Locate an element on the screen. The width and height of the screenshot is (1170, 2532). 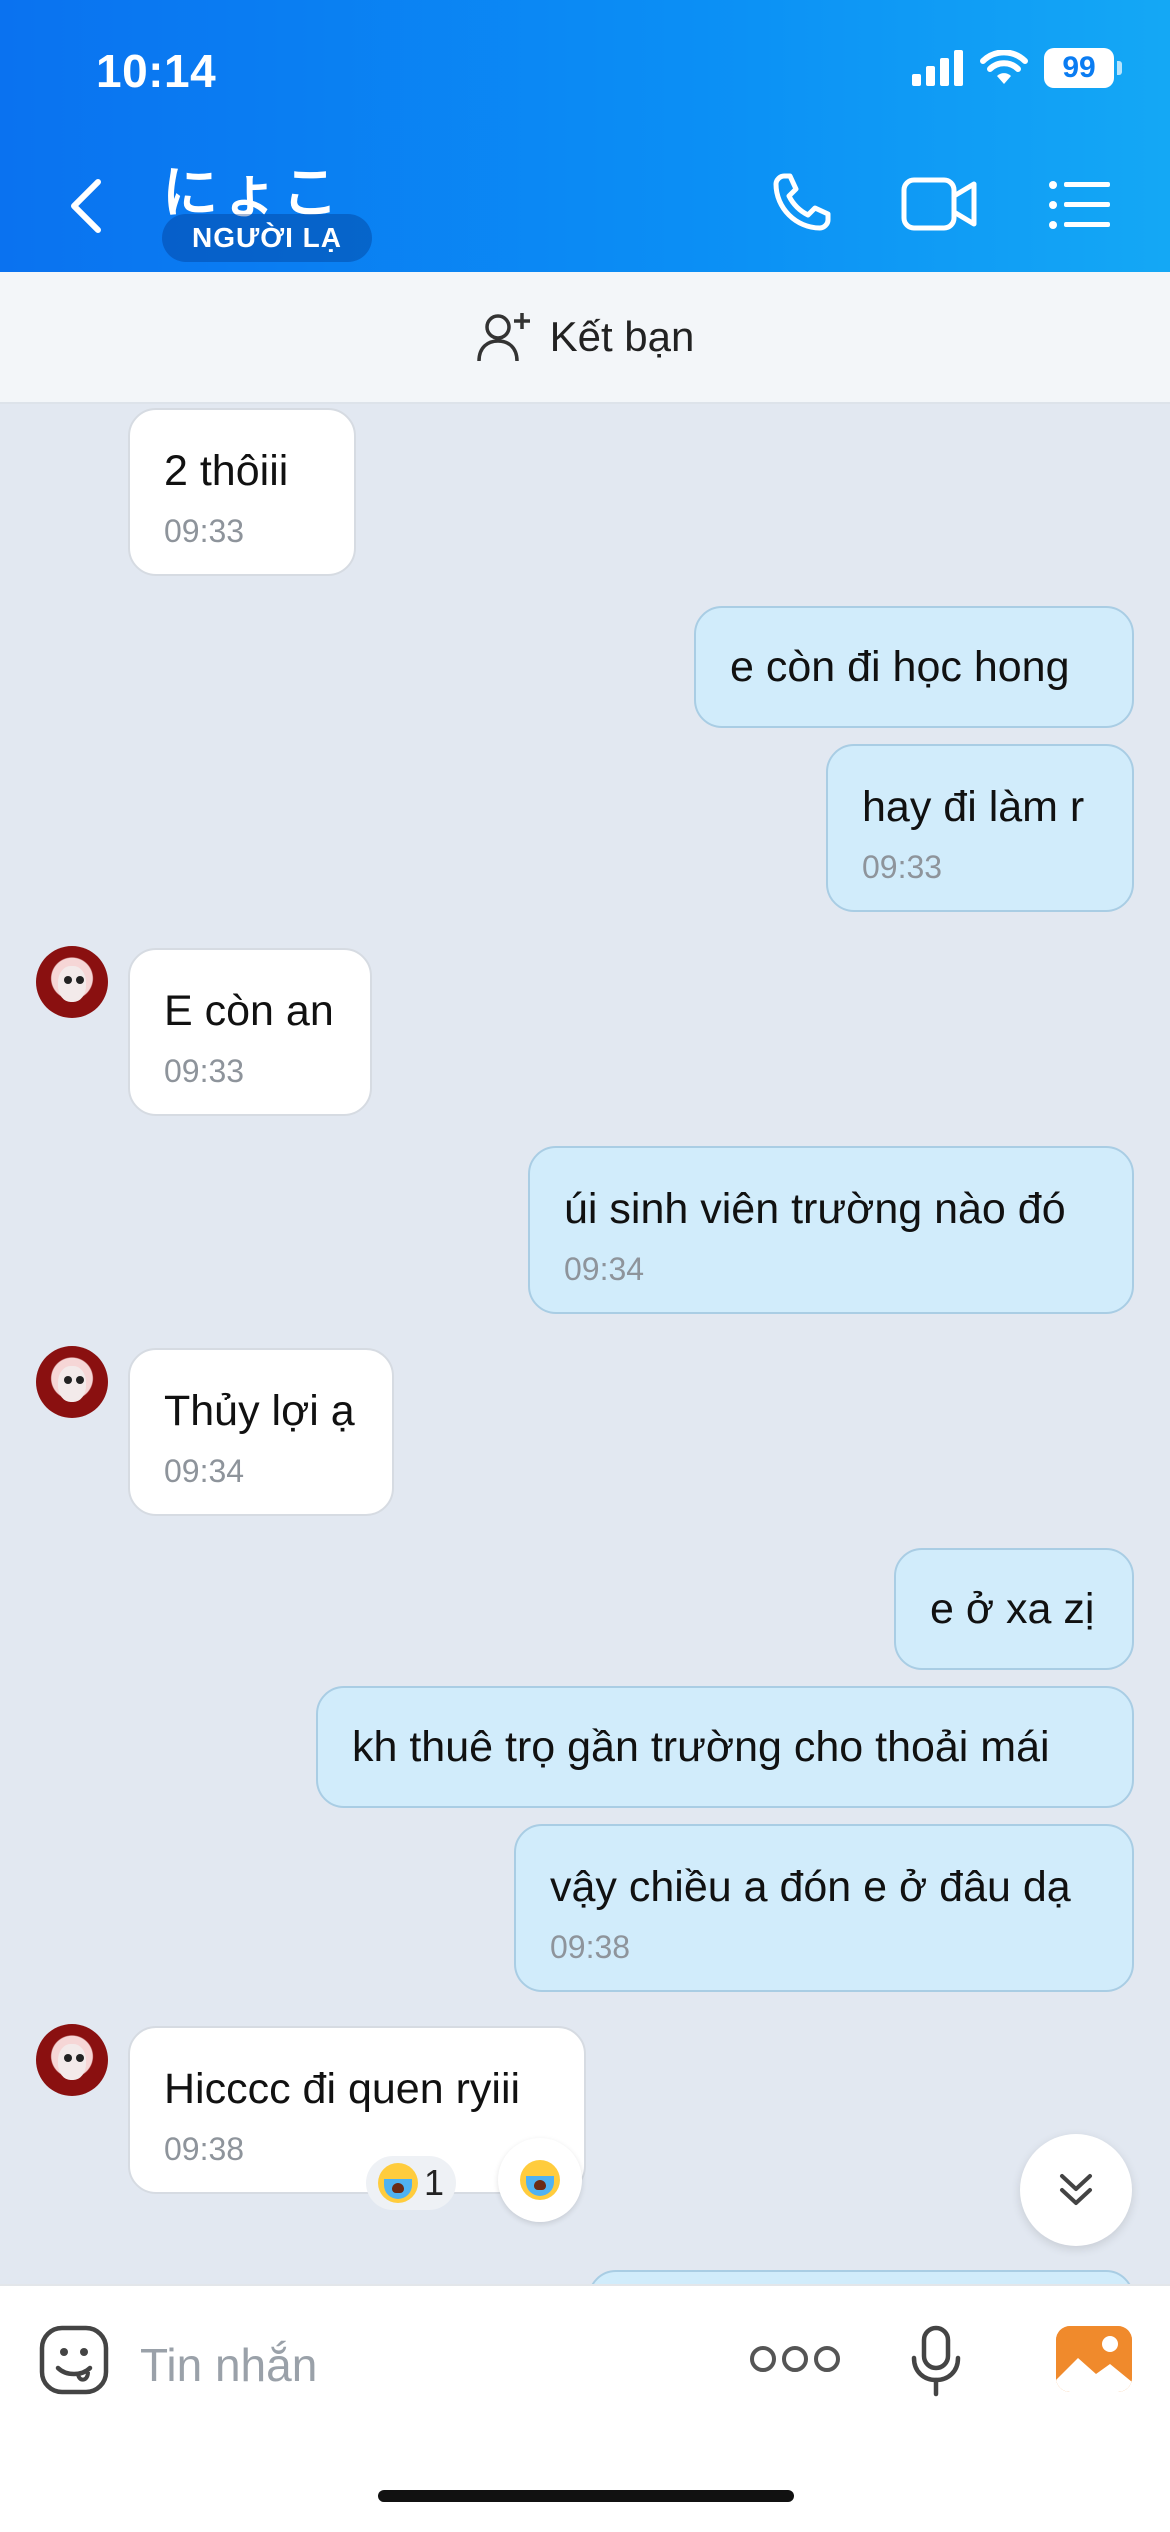
image-icon is located at coordinates (1094, 2359).